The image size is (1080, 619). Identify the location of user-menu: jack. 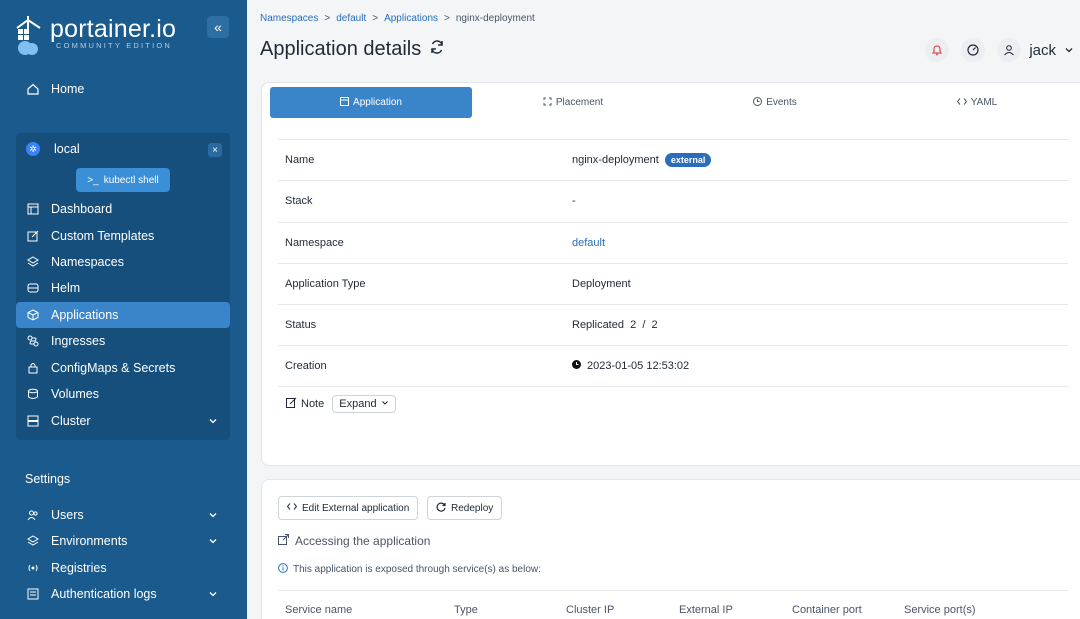
(1035, 50).